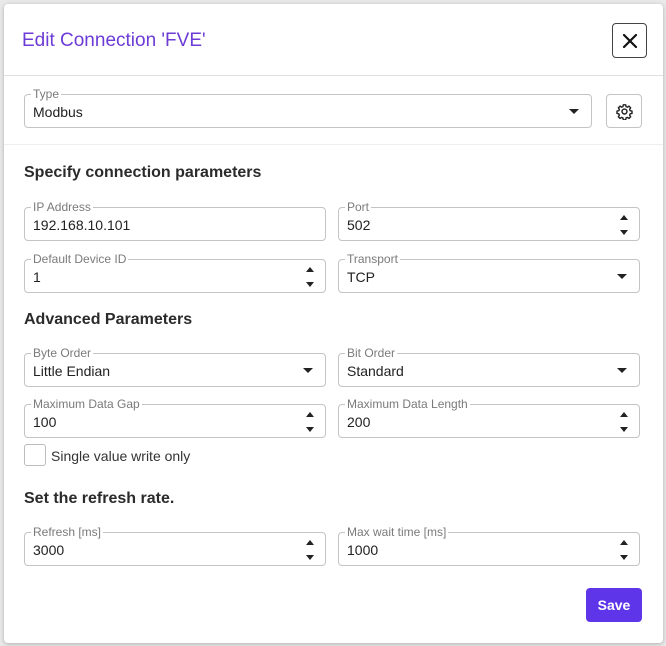 This screenshot has width=666, height=646. What do you see at coordinates (99, 498) in the screenshot?
I see `refresh-heading: Set the refresh rate.` at bounding box center [99, 498].